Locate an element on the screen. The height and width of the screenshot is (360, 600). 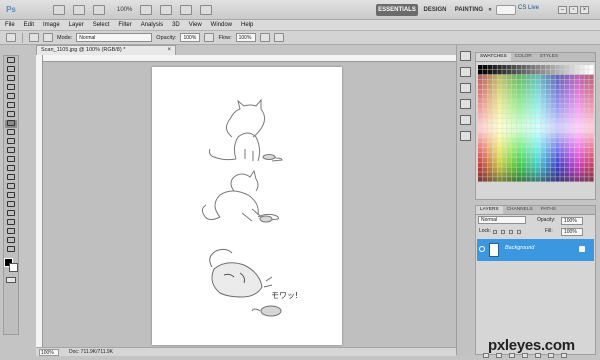
zoom-level: 100% is located at coordinates (124, 10).